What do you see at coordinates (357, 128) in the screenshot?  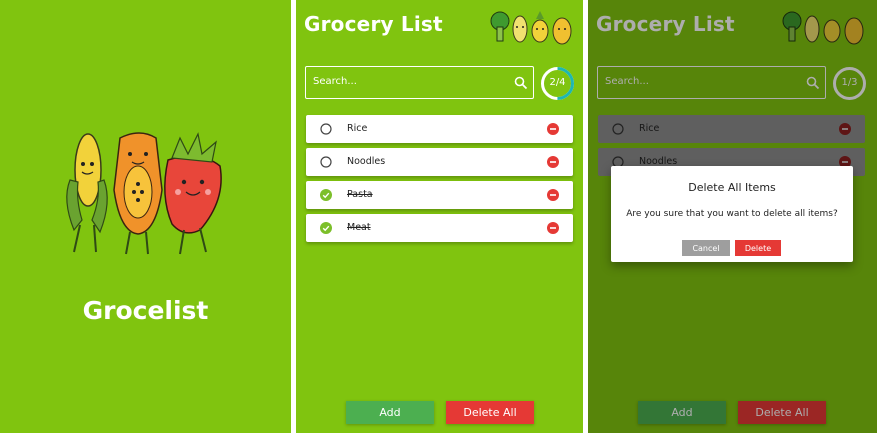 I see `item-label: Rice` at bounding box center [357, 128].